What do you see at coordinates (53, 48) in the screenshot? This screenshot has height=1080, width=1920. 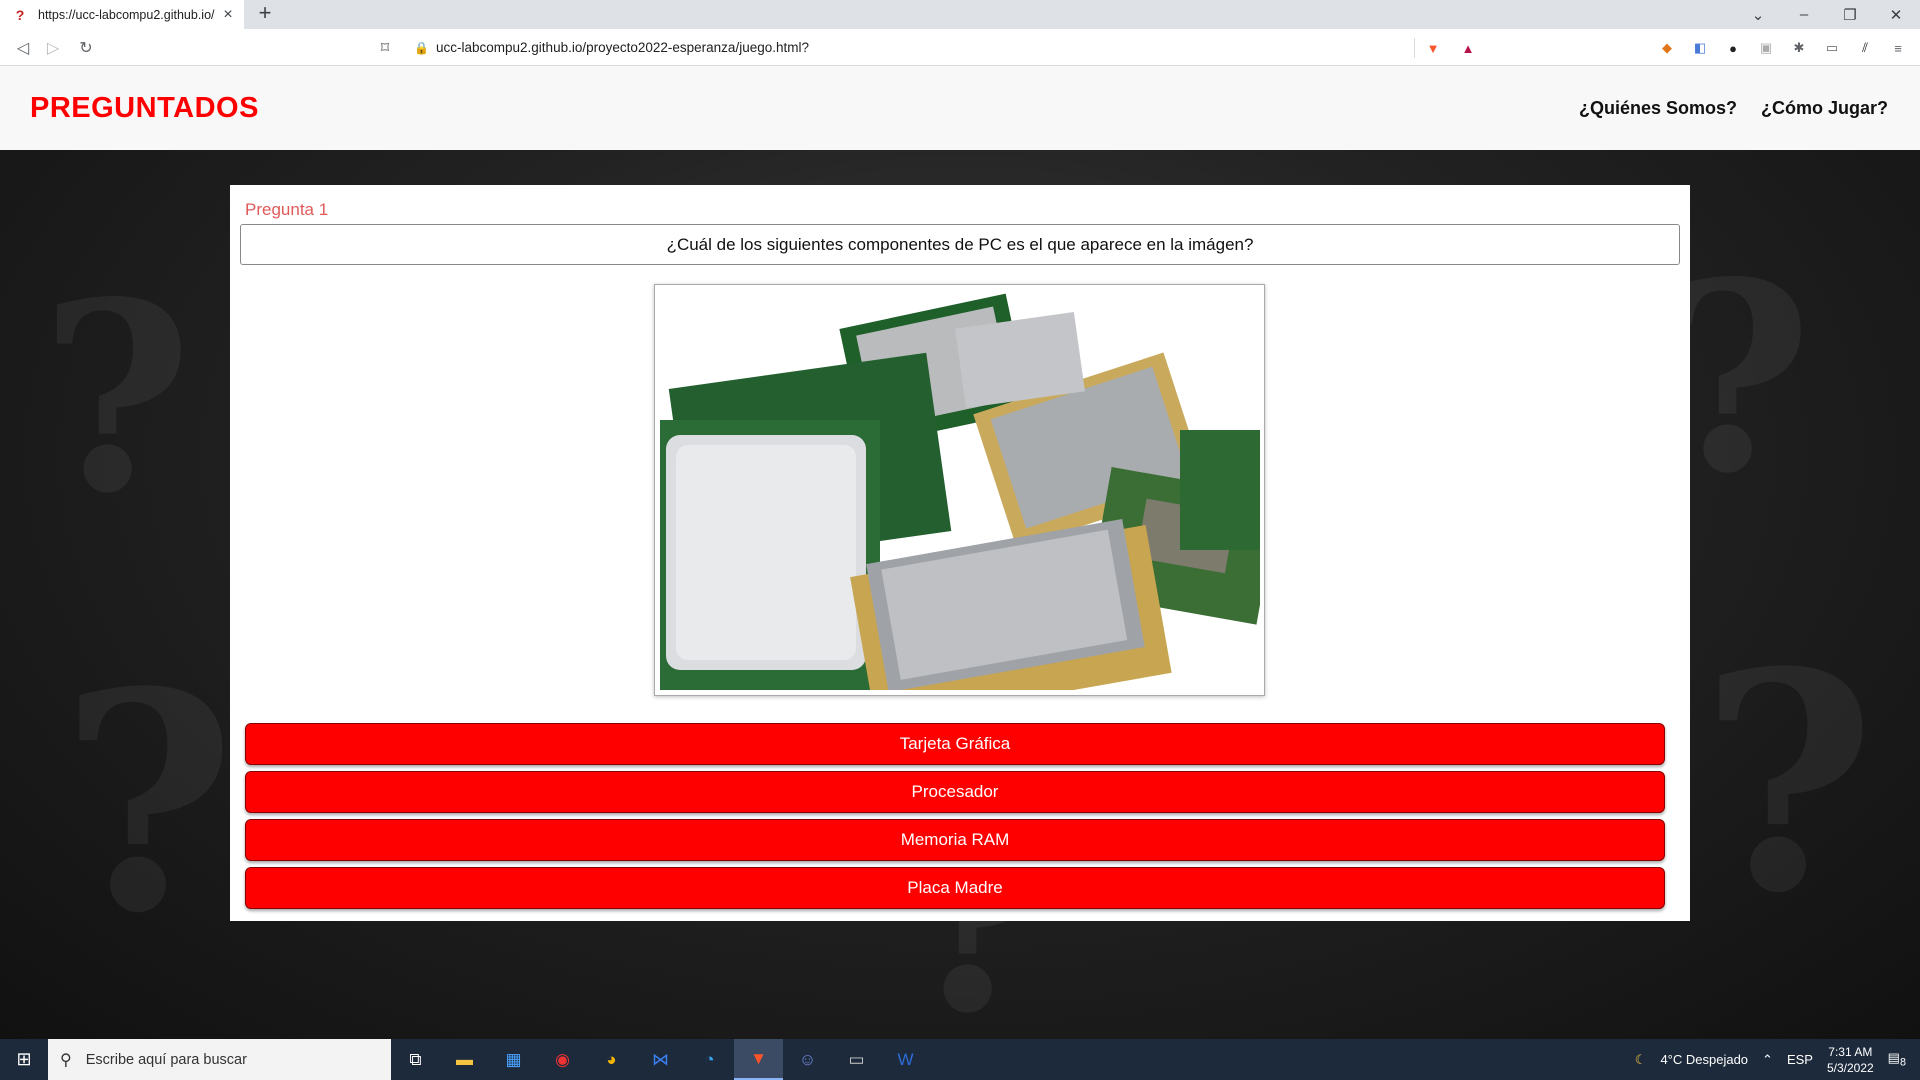 I see `forward-icon: ▷` at bounding box center [53, 48].